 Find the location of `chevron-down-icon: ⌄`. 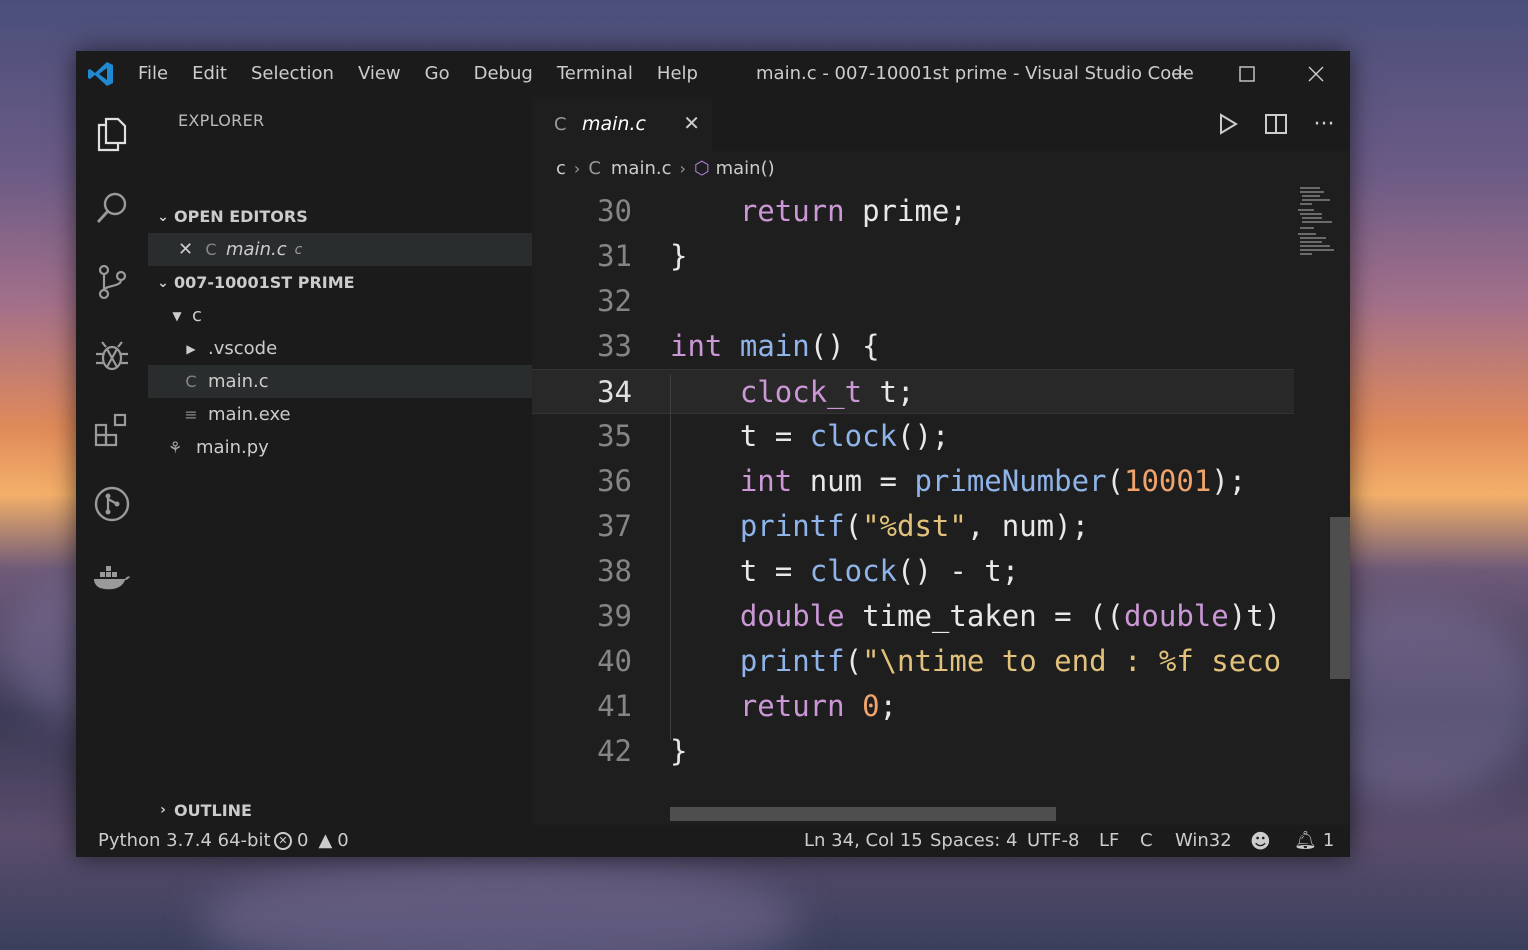

chevron-down-icon: ⌄ is located at coordinates (163, 282).